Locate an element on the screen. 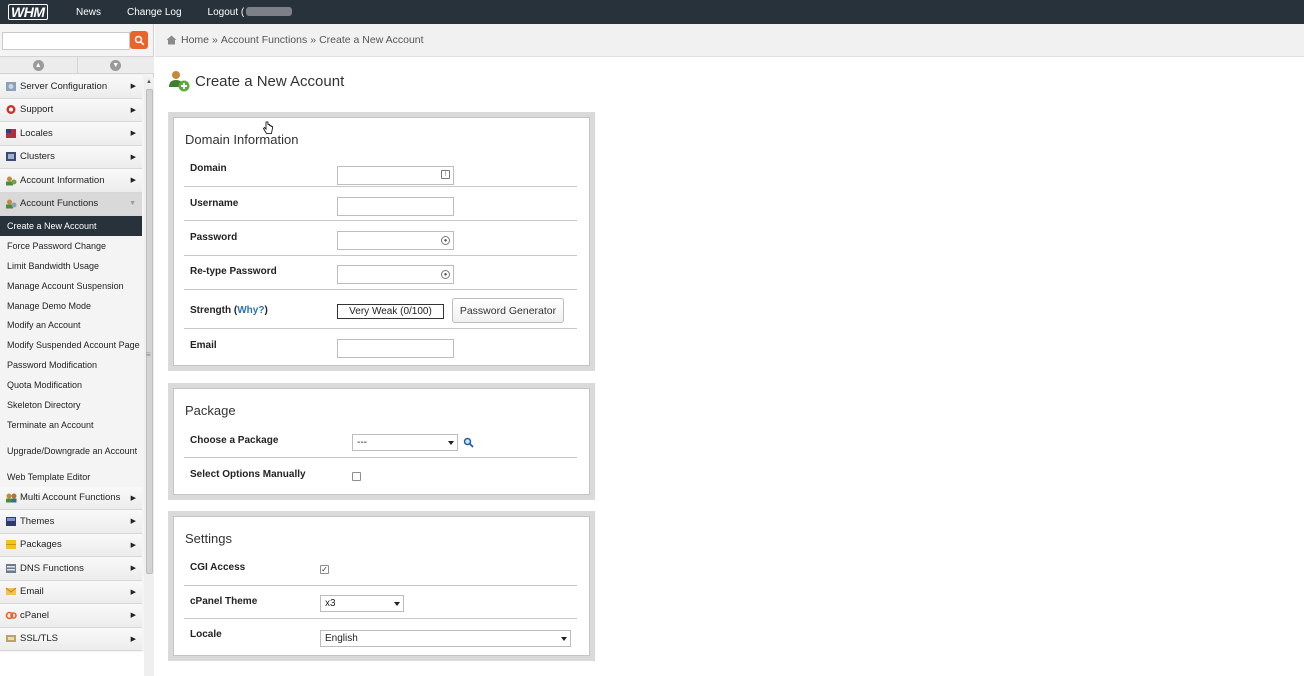  support-icon is located at coordinates (11, 110).